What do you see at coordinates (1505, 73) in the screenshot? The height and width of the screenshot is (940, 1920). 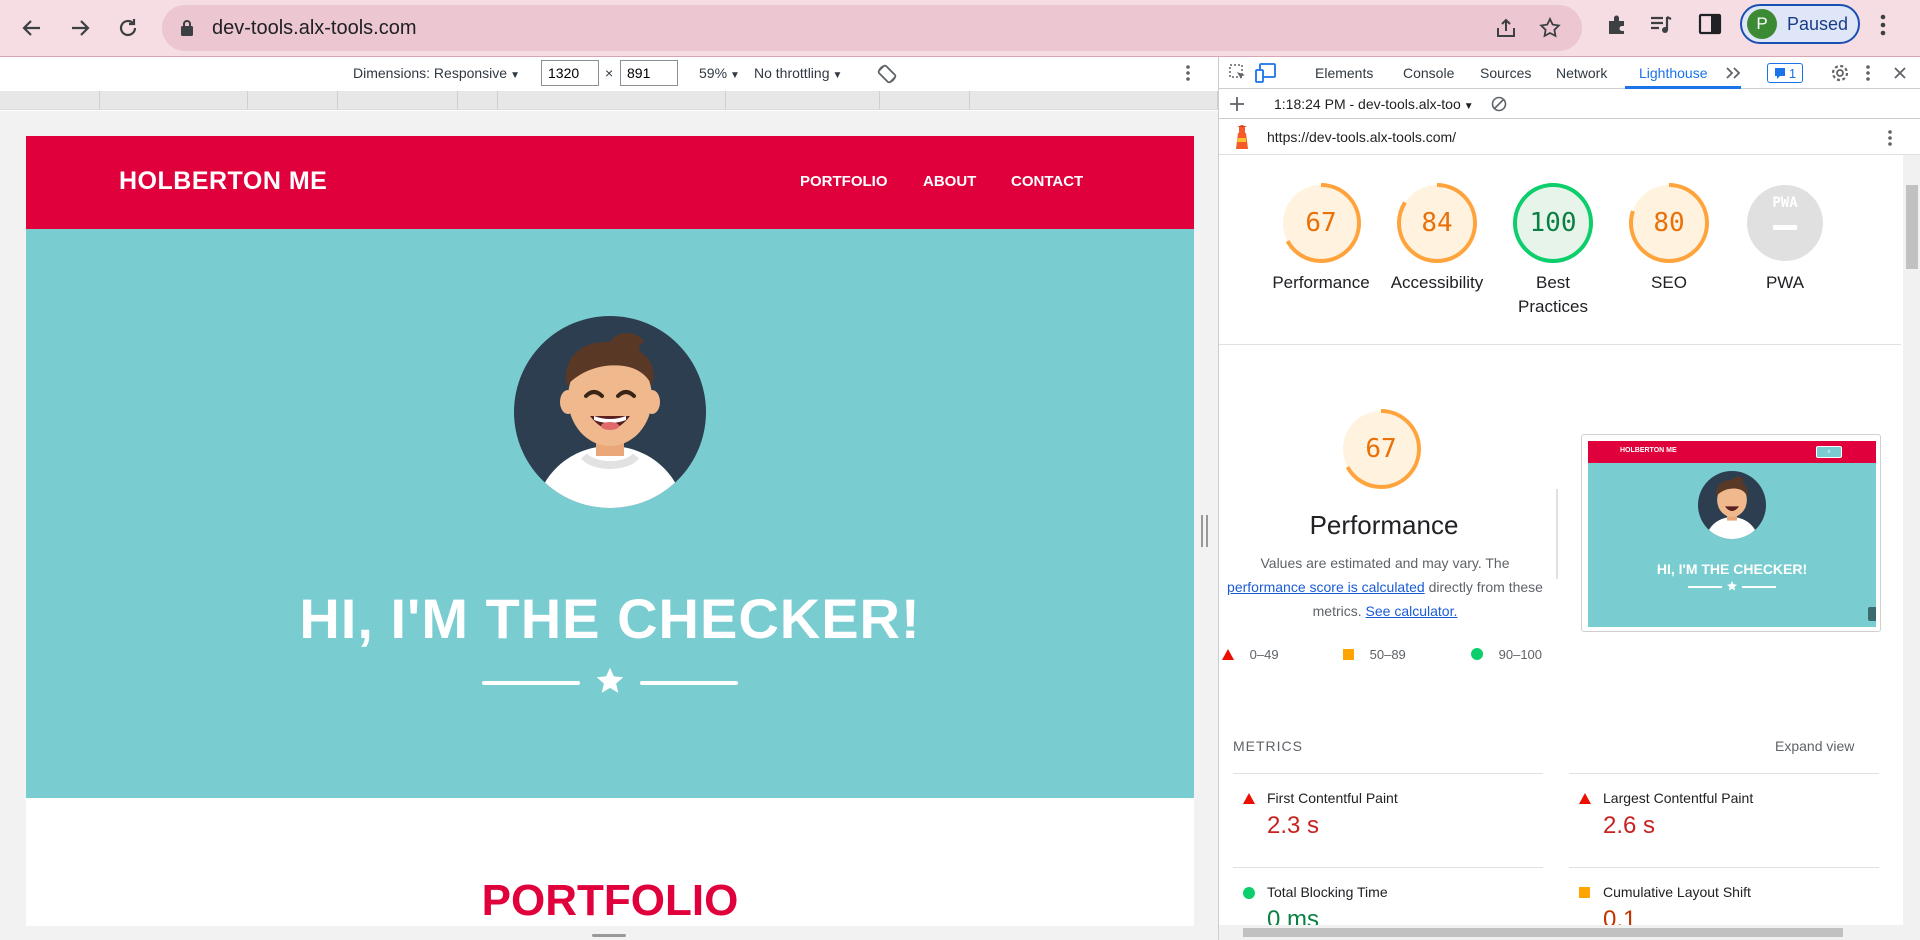 I see `tab-sources: Sources` at bounding box center [1505, 73].